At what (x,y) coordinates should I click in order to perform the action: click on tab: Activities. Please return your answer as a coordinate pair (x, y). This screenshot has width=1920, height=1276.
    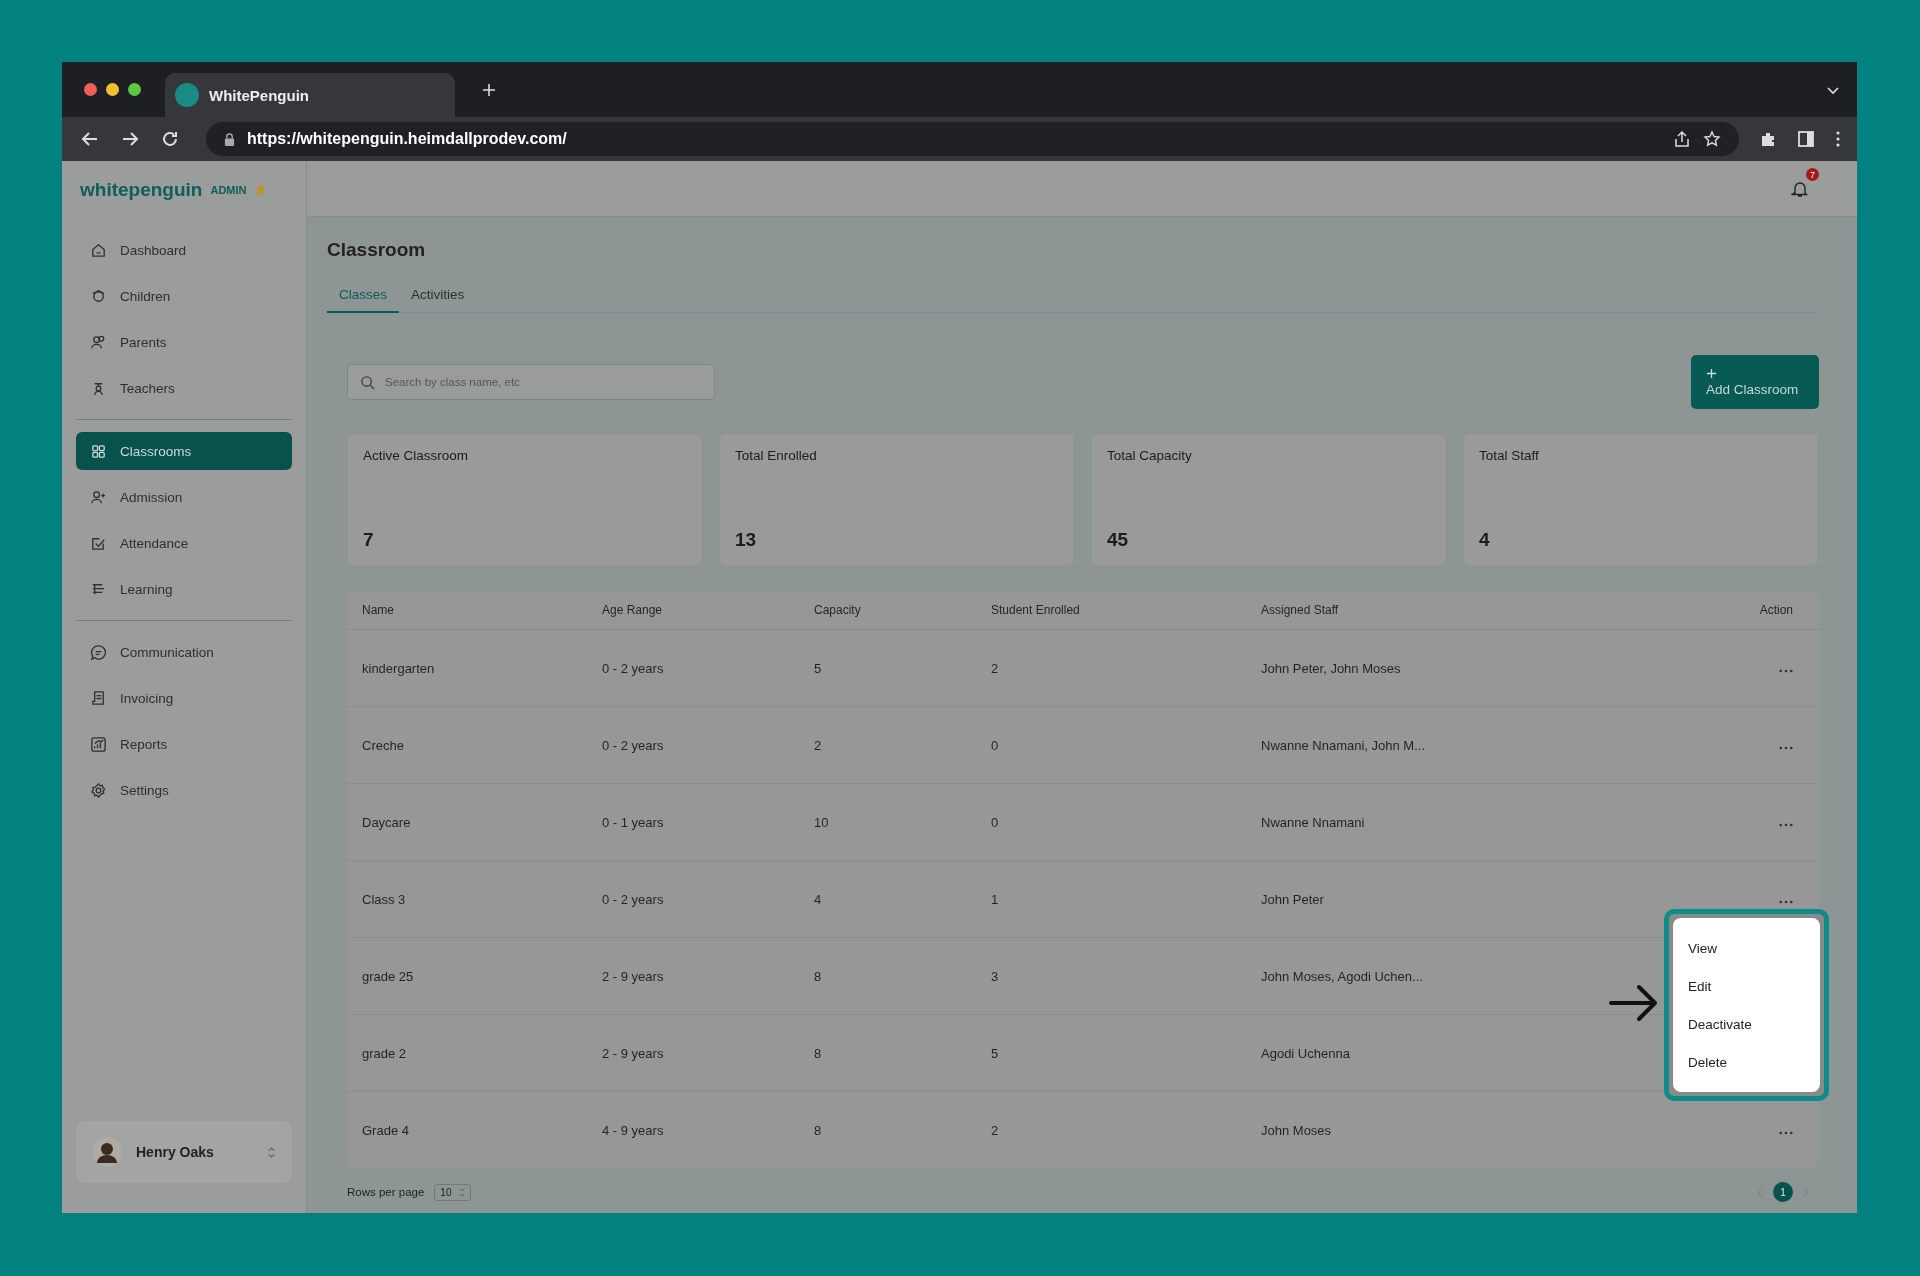
    Looking at the image, I should click on (438, 300).